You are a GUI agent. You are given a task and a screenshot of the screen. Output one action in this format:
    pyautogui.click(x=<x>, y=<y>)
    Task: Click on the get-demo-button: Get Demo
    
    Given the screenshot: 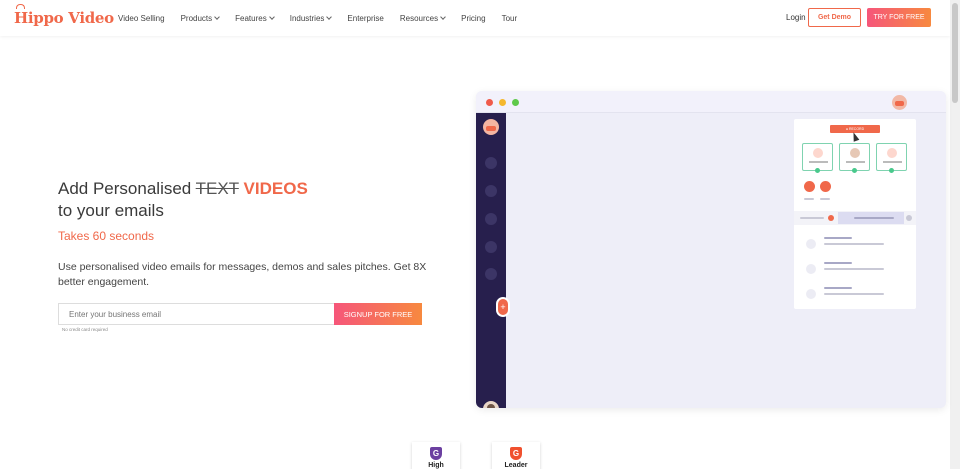 What is the action you would take?
    pyautogui.click(x=834, y=17)
    